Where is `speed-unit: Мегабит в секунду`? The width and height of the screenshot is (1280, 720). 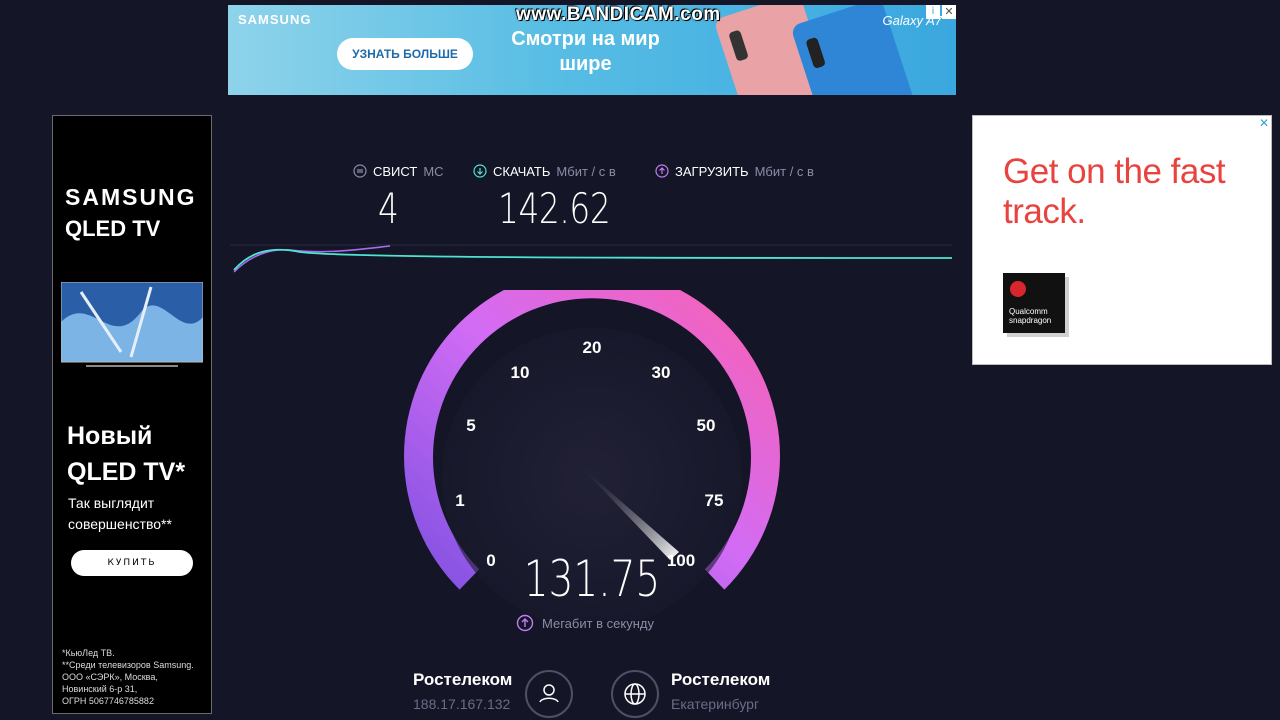
speed-unit: Мегабит в секунду is located at coordinates (585, 623).